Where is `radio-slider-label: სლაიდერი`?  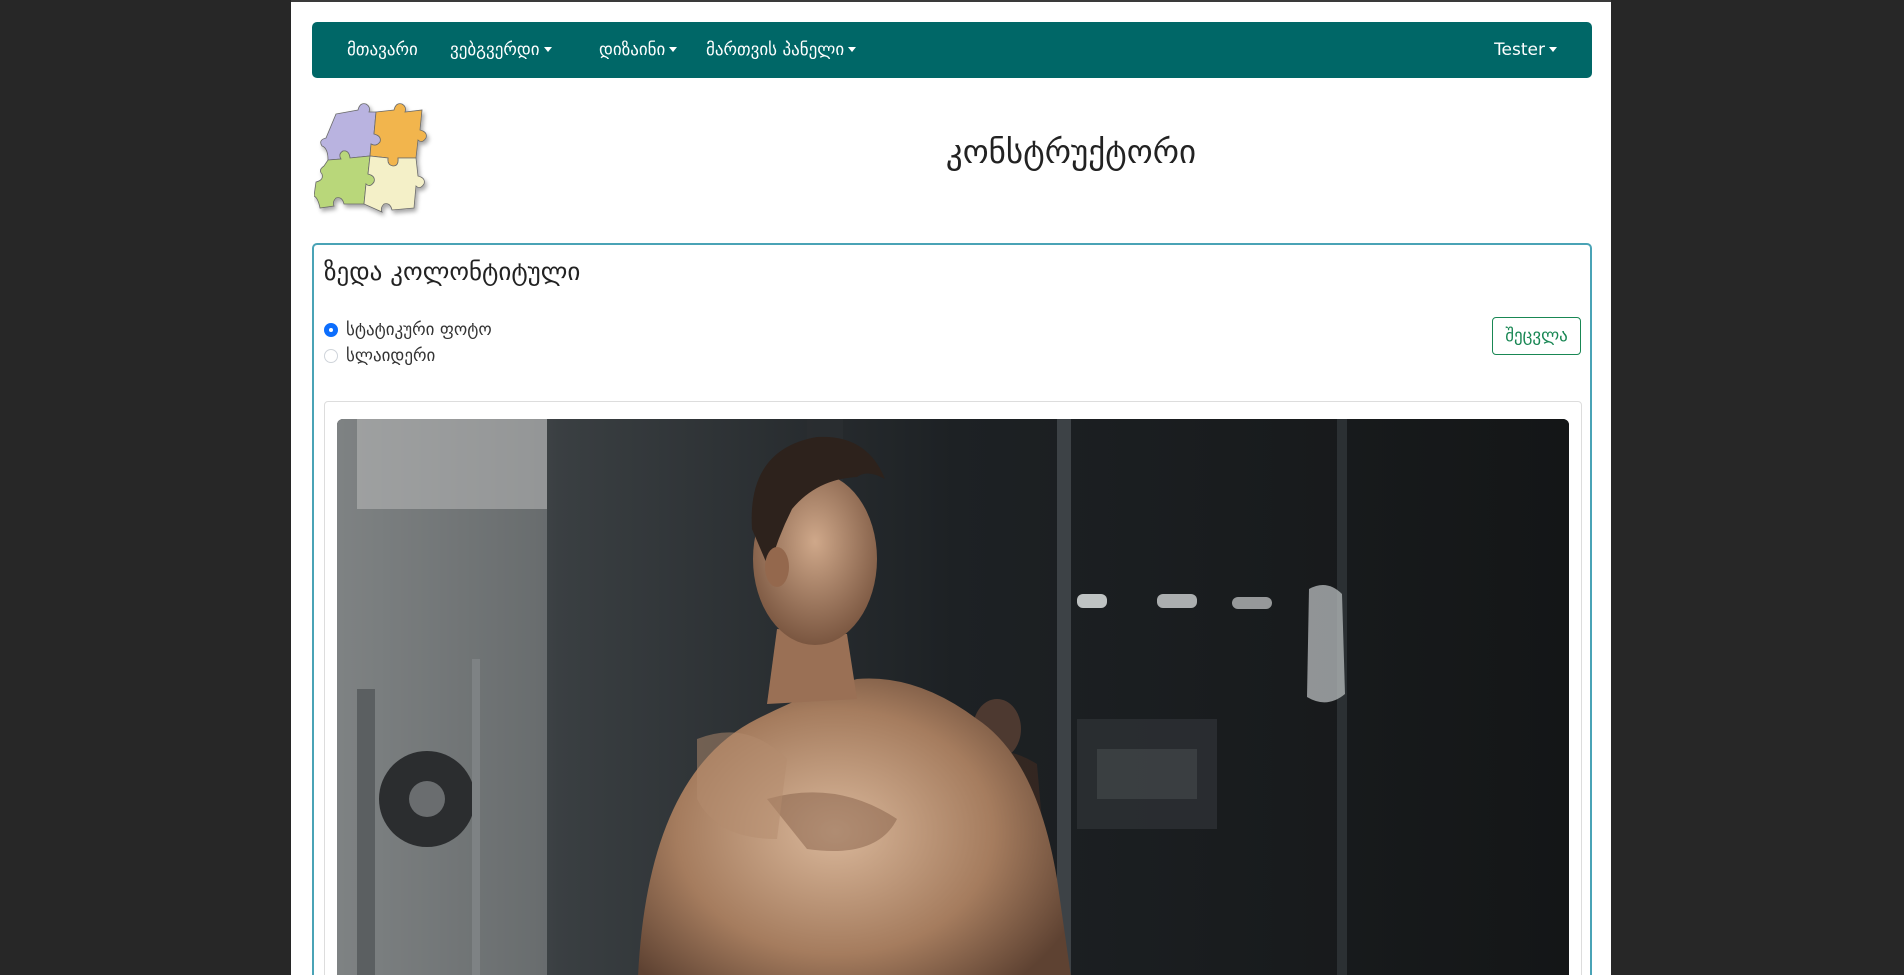
radio-slider-label: სლაიდერი is located at coordinates (391, 356).